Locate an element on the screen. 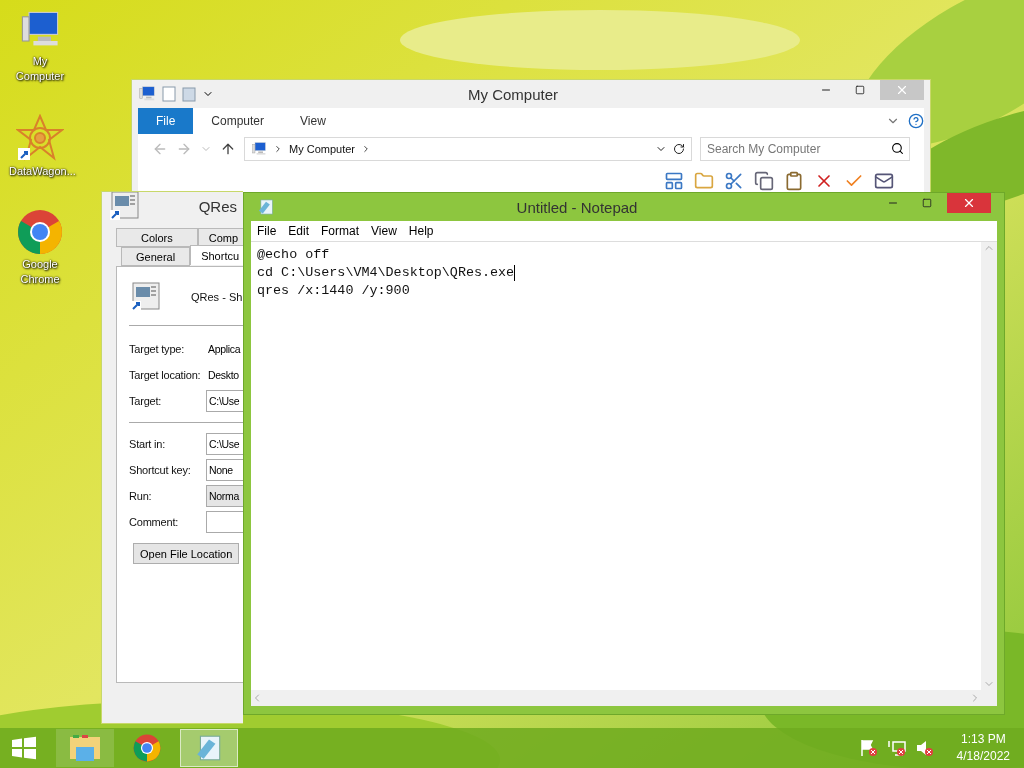 The image size is (1024, 768). field-label: Shortcut key: is located at coordinates (160, 470).